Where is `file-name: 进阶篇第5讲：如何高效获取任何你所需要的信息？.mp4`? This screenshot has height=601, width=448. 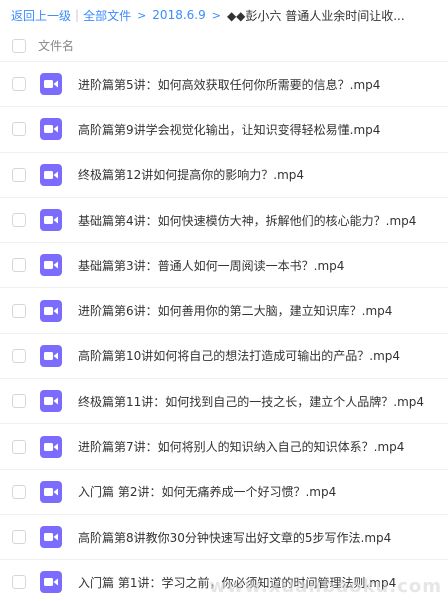
file-name: 进阶篇第5讲：如何高效获取任何你所需要的信息？.mp4 is located at coordinates (229, 84).